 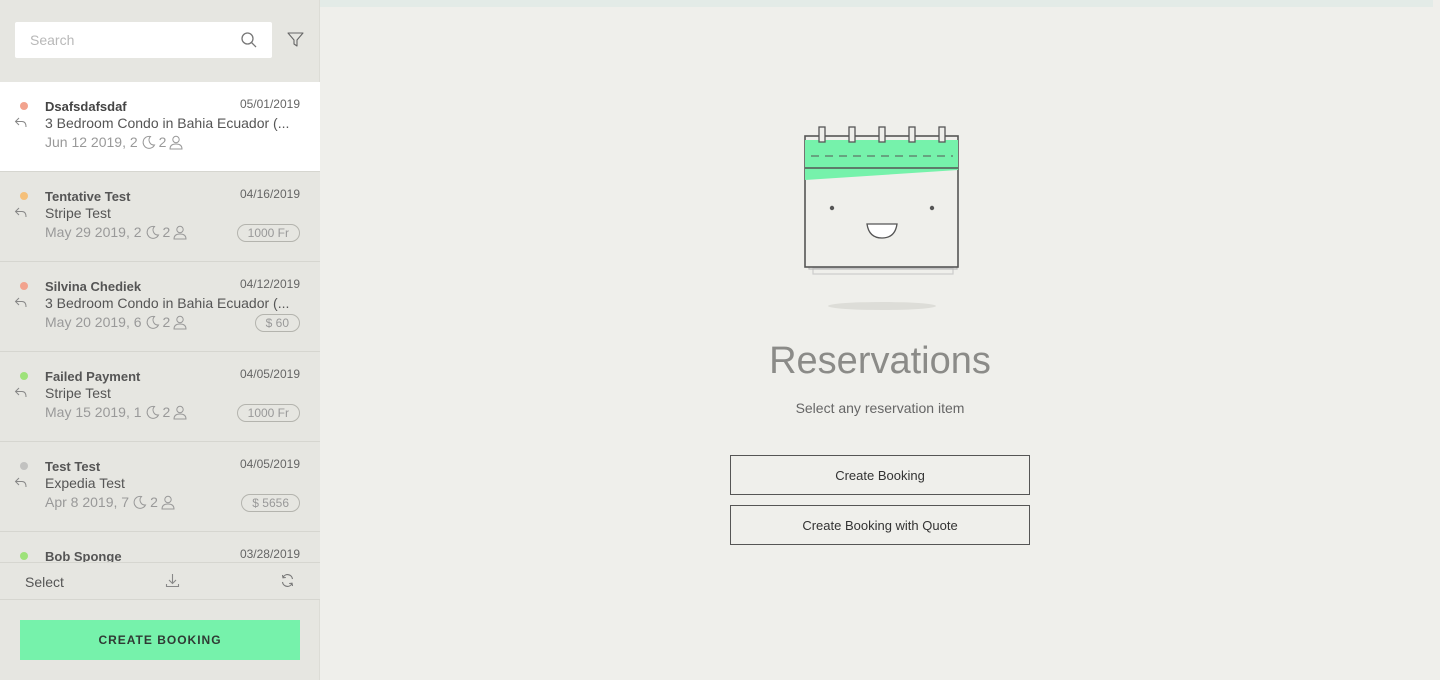 I want to click on price-badge: $ 5656, so click(x=270, y=503).